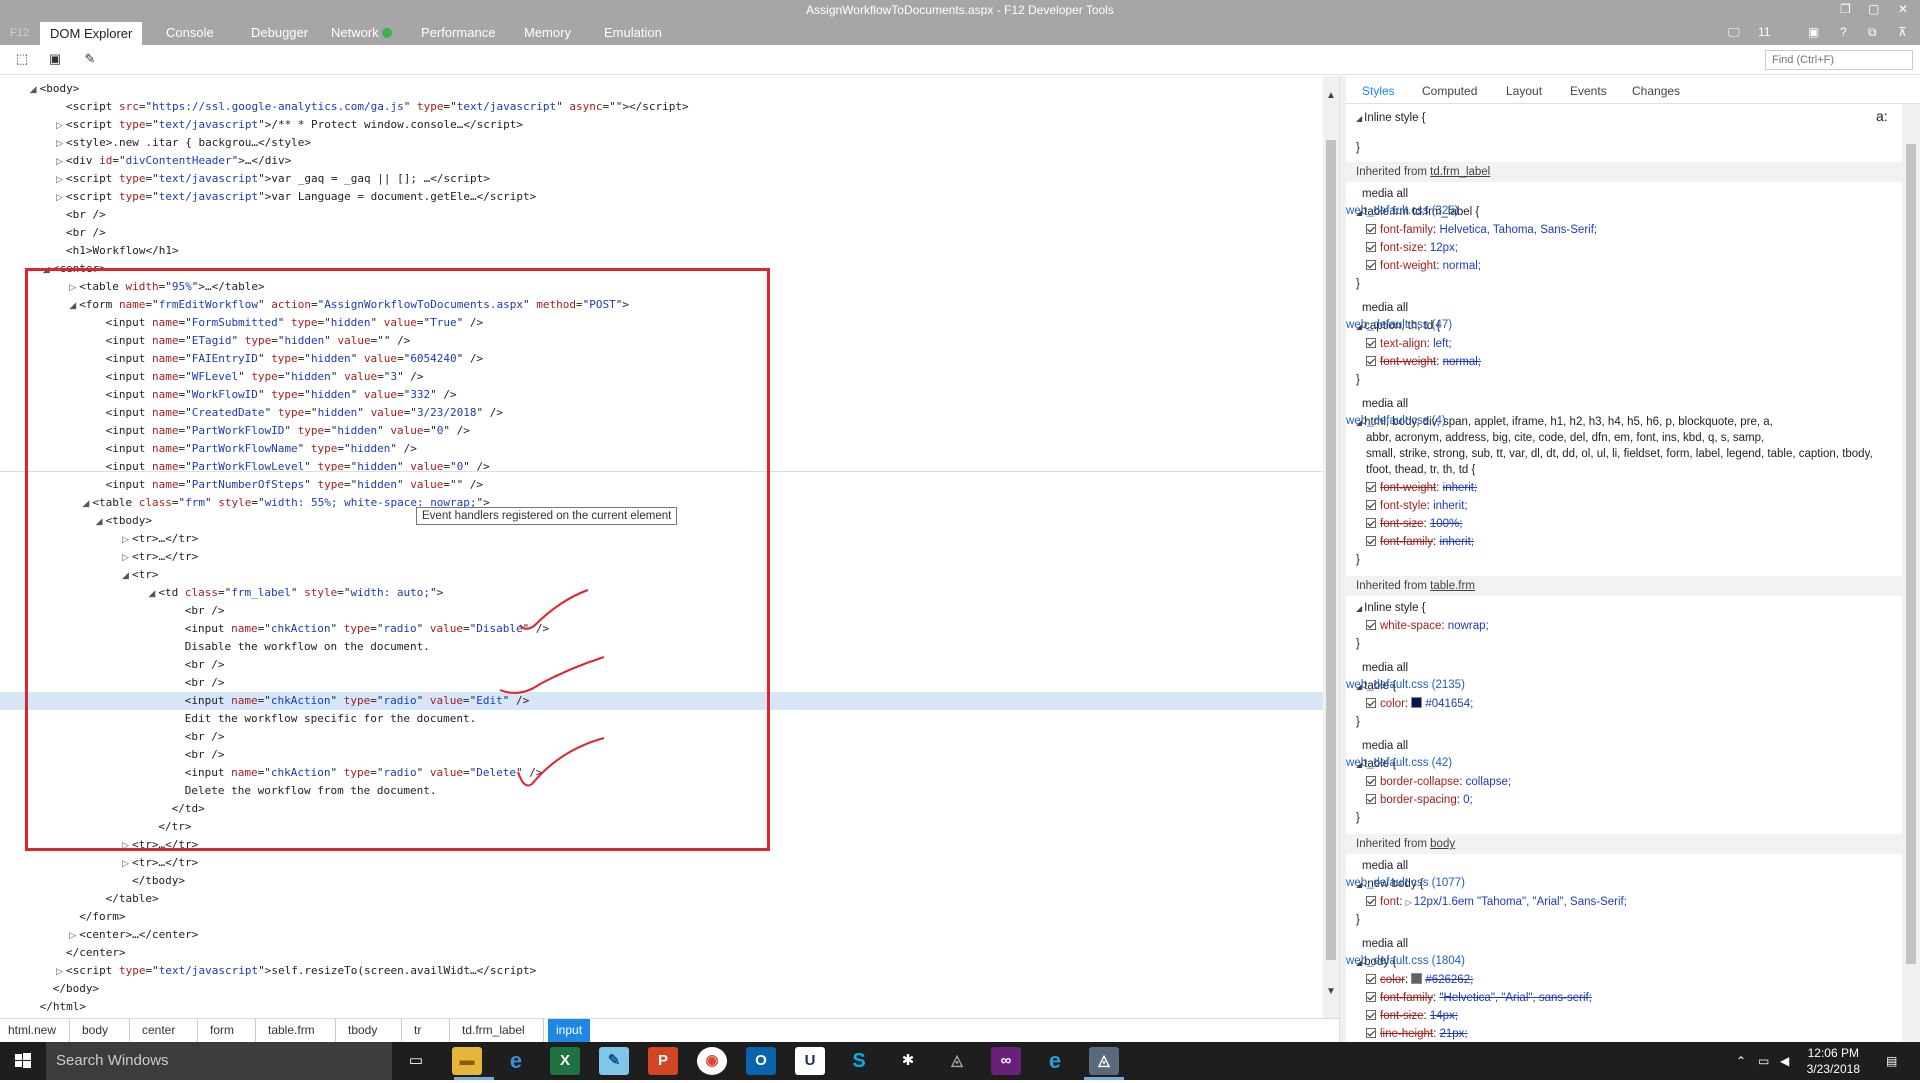 The height and width of the screenshot is (1083, 1920). Describe the element at coordinates (1391, 608) in the screenshot. I see `rule-selector: ◢ Inline style {` at that location.